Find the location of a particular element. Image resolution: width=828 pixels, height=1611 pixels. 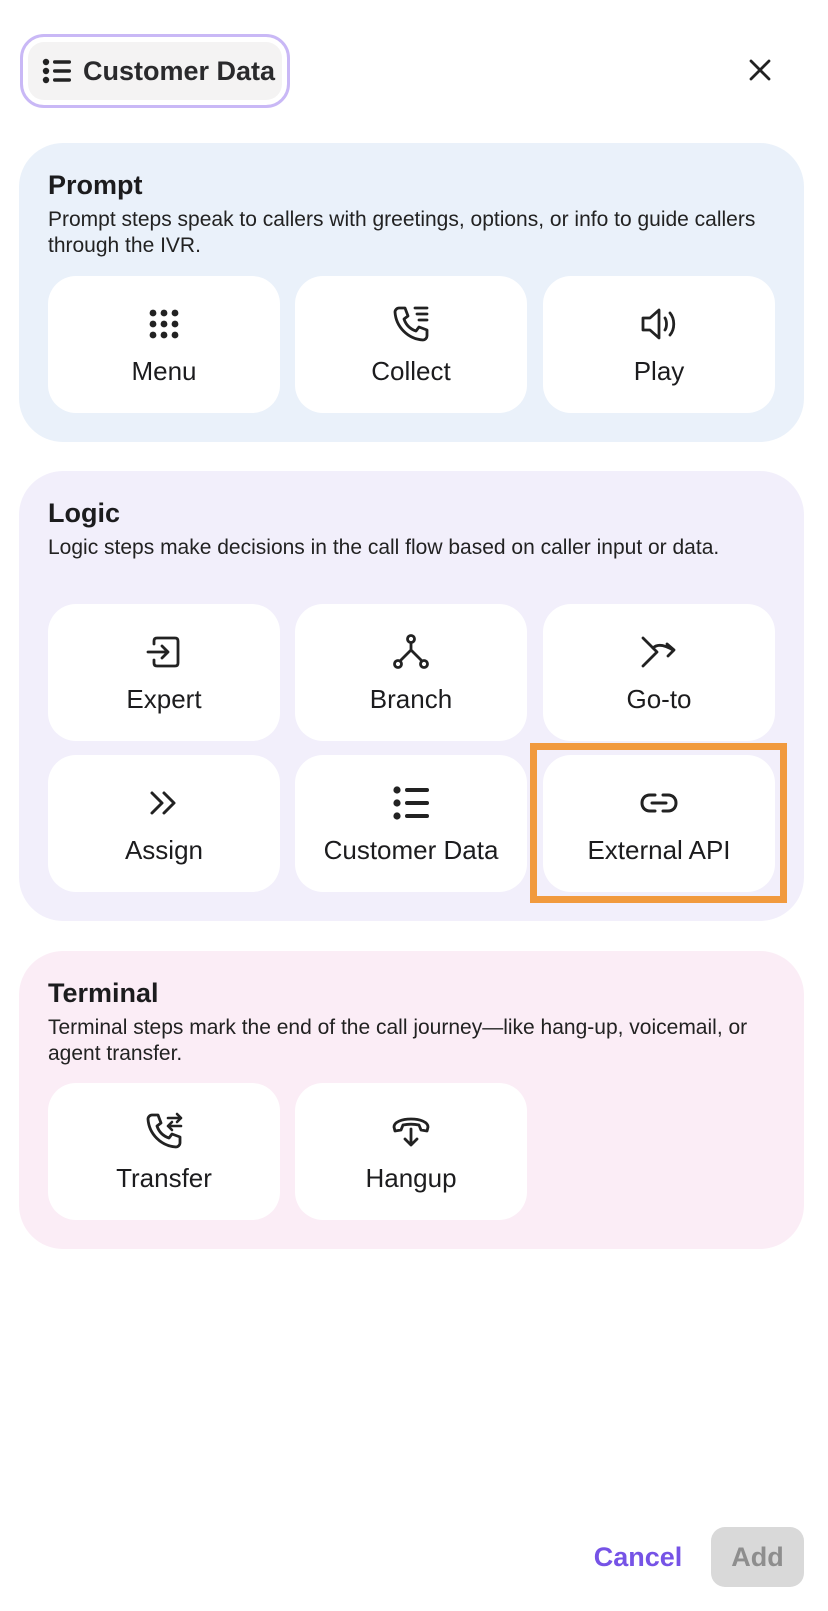

keypad-icon is located at coordinates (164, 324).